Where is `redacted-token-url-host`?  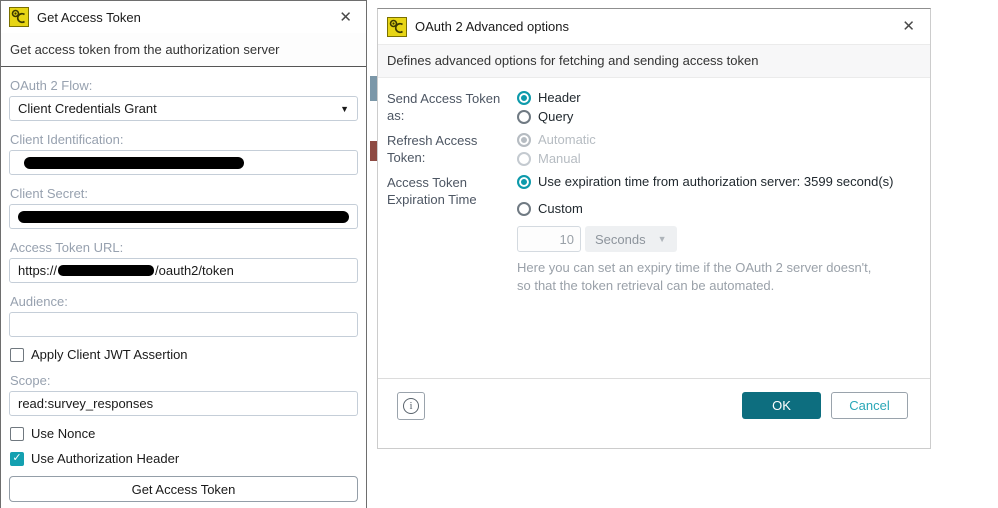
redacted-token-url-host is located at coordinates (106, 270).